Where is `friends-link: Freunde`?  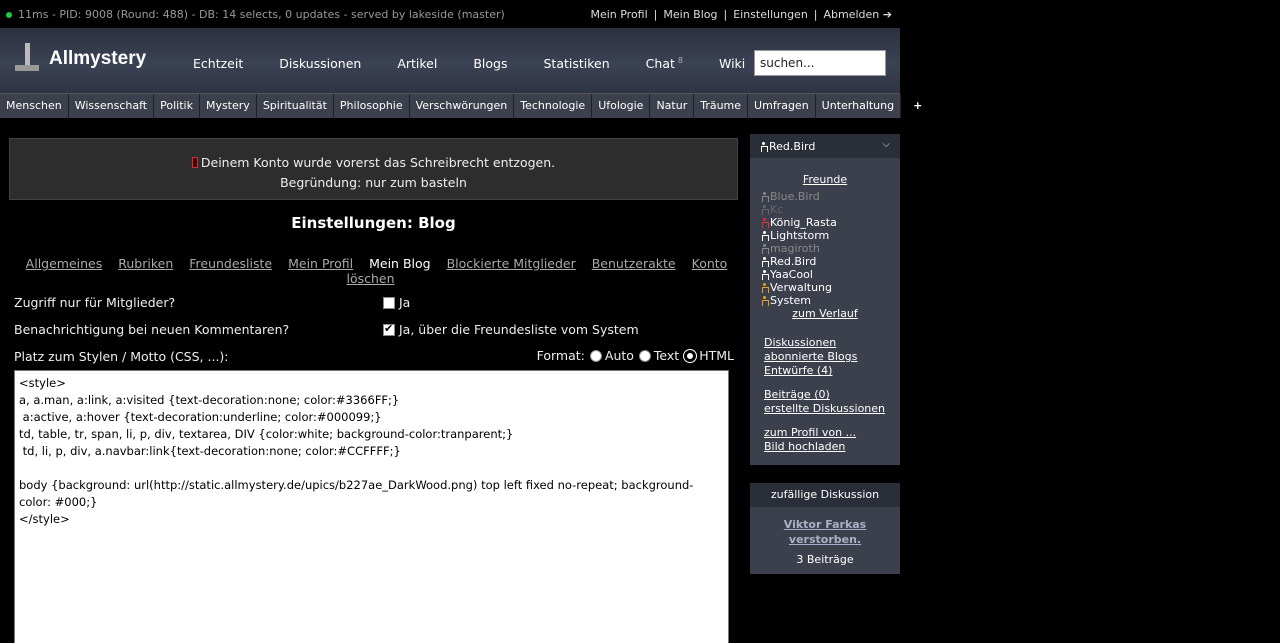
friends-link: Freunde is located at coordinates (825, 179).